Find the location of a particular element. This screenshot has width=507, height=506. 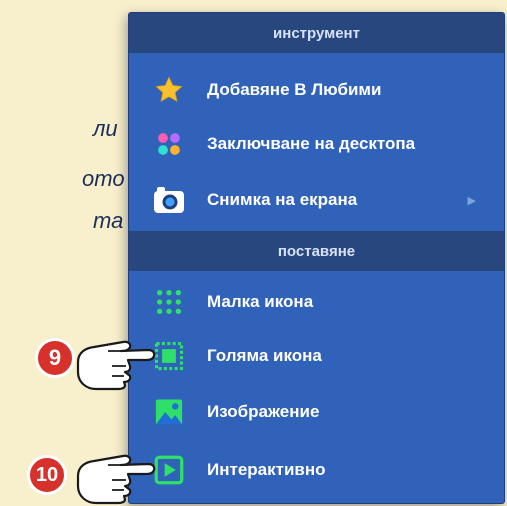

color-dots-icon is located at coordinates (169, 144).